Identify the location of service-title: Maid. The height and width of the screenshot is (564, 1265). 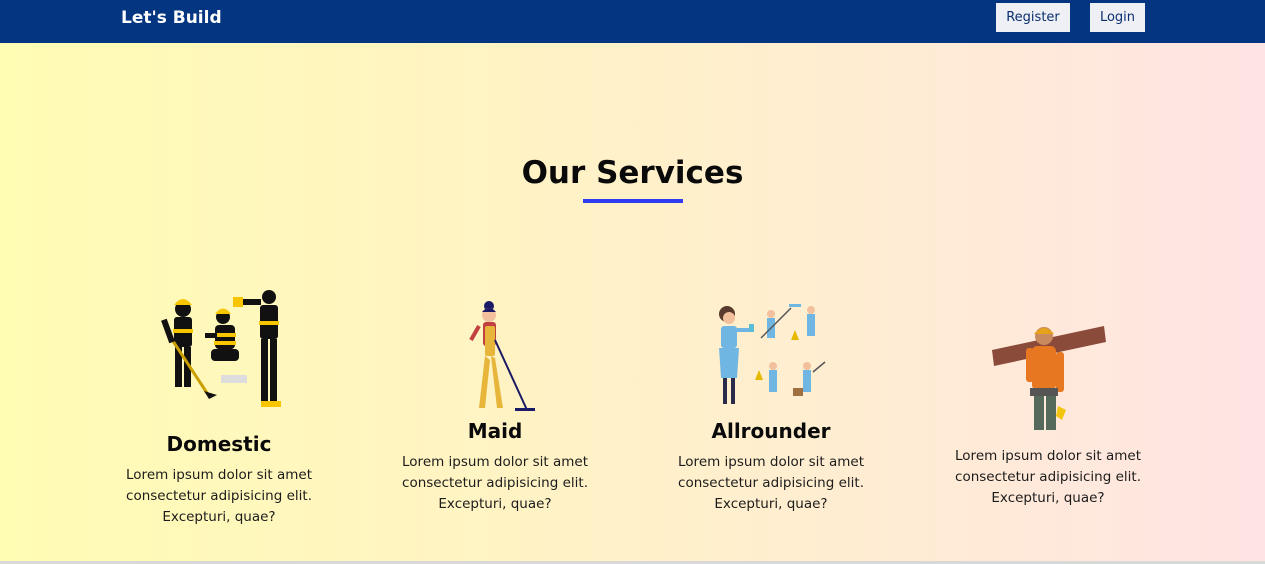
(495, 431).